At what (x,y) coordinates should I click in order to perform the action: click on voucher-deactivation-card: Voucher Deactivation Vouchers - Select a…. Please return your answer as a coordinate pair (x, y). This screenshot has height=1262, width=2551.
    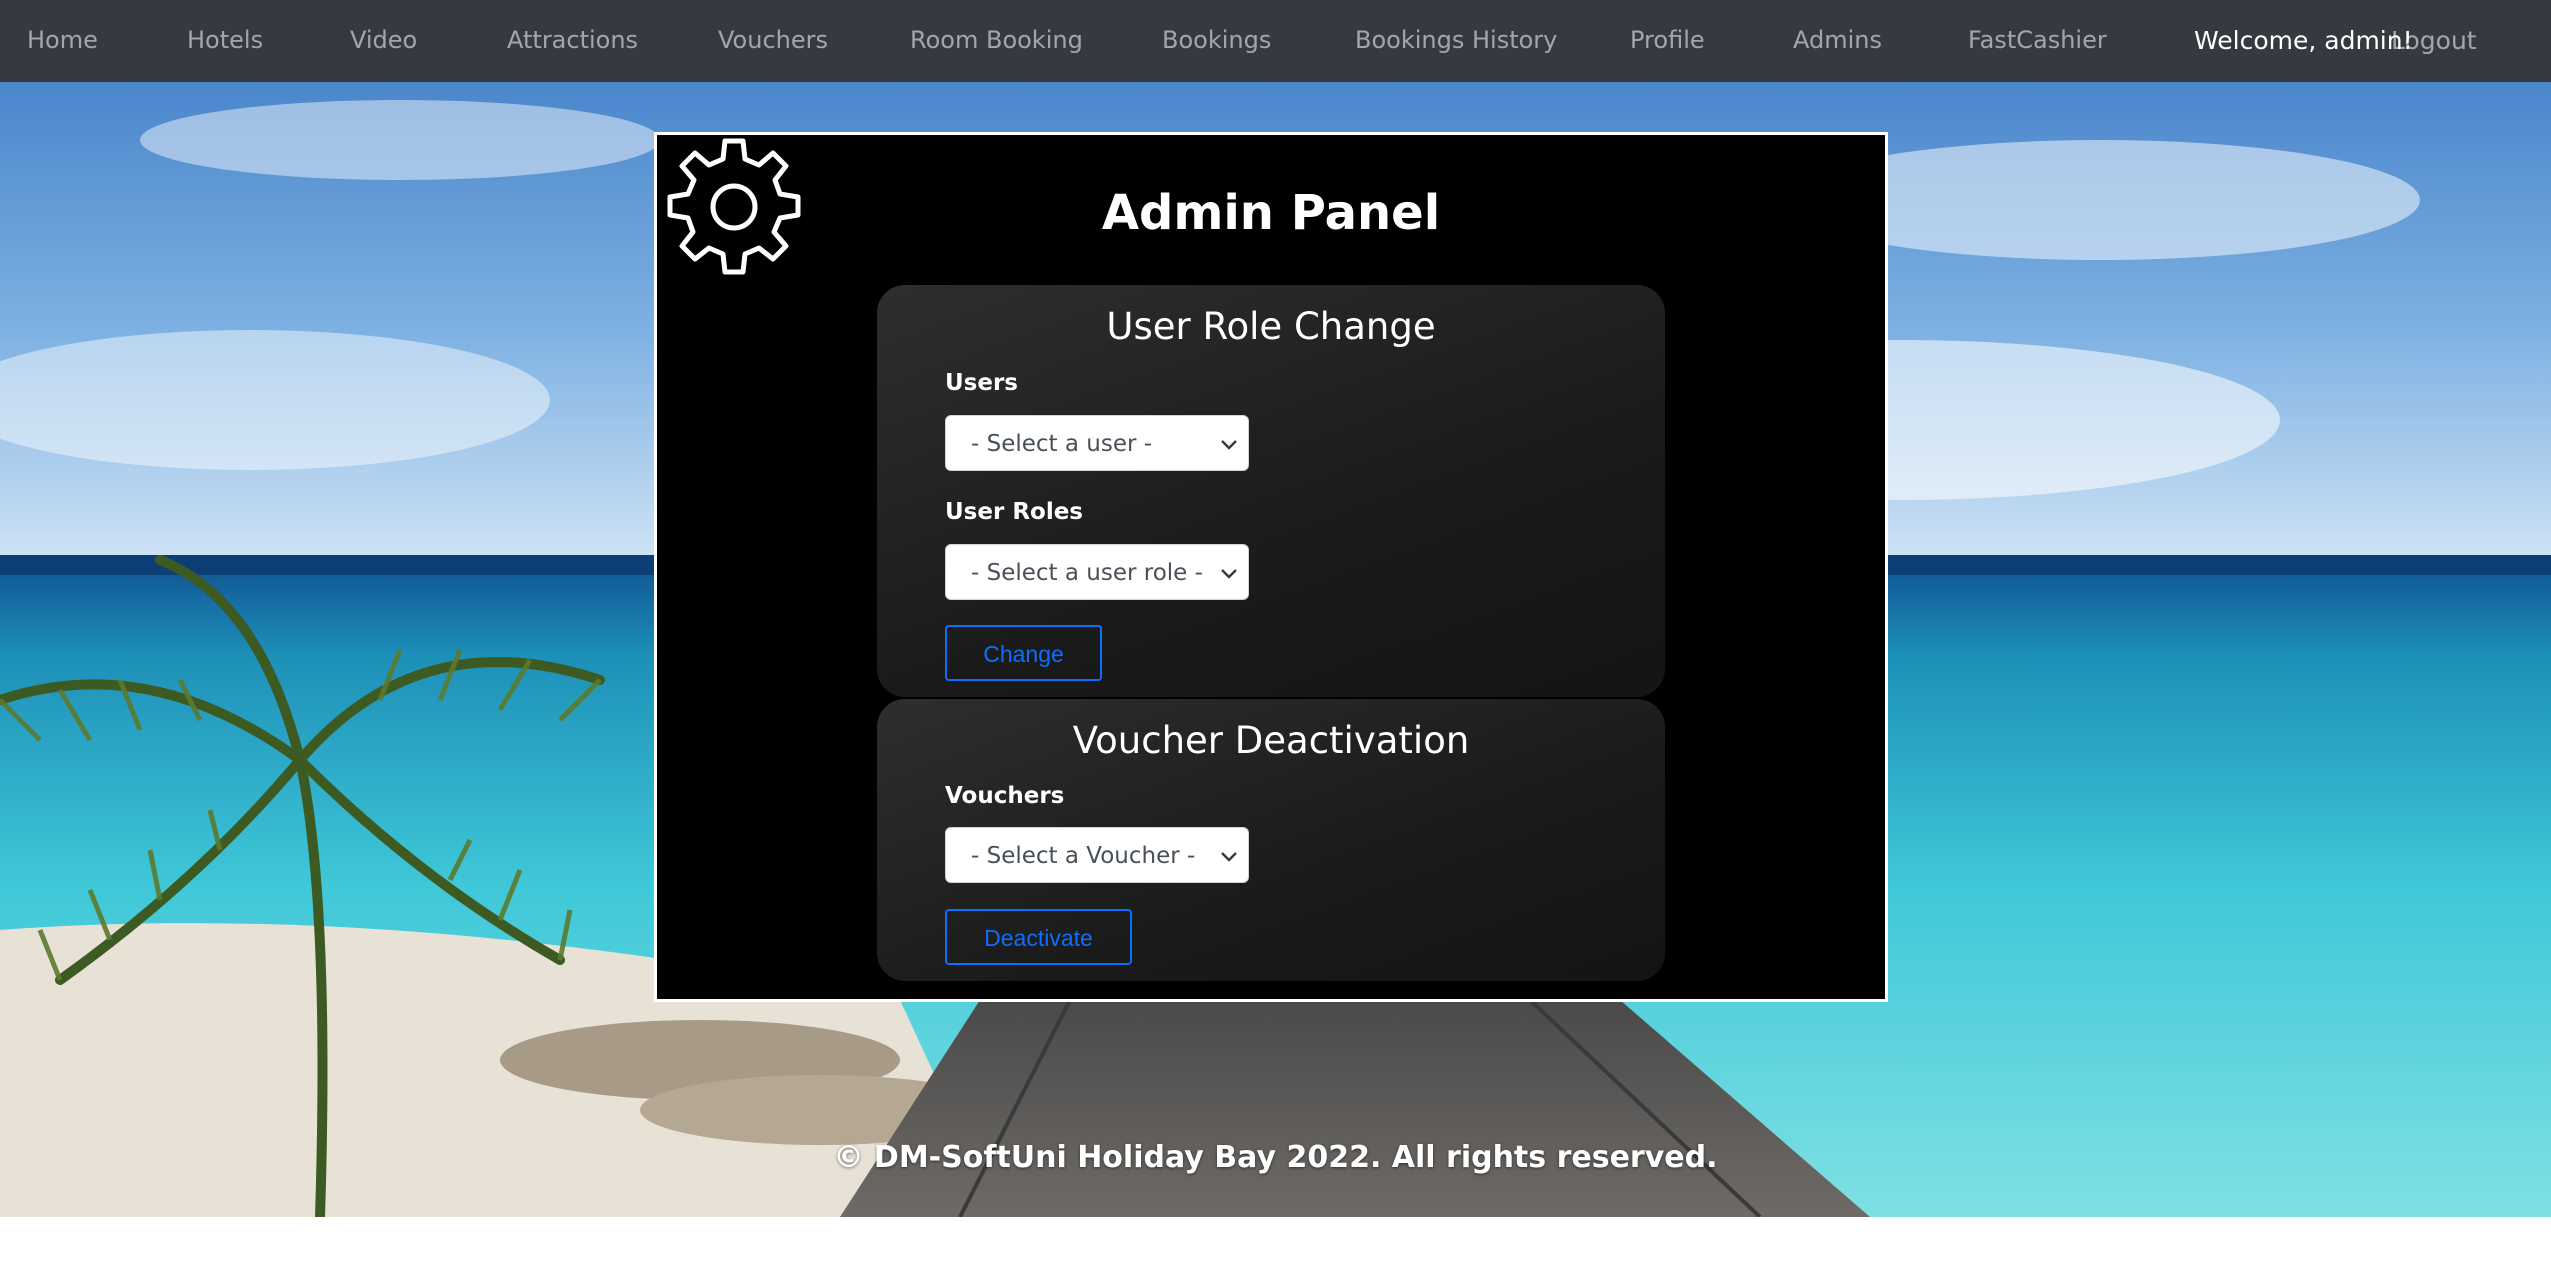
    Looking at the image, I should click on (1271, 840).